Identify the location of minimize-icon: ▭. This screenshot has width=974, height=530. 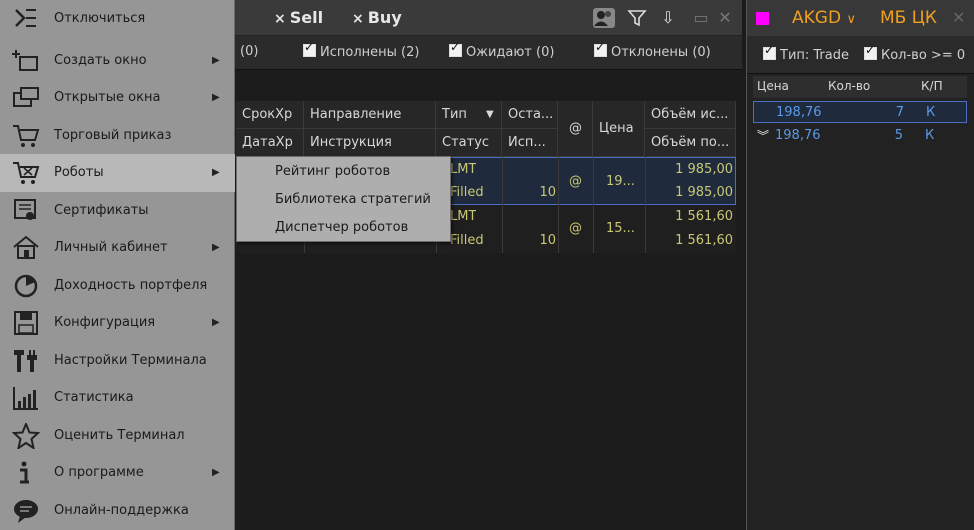
(701, 18).